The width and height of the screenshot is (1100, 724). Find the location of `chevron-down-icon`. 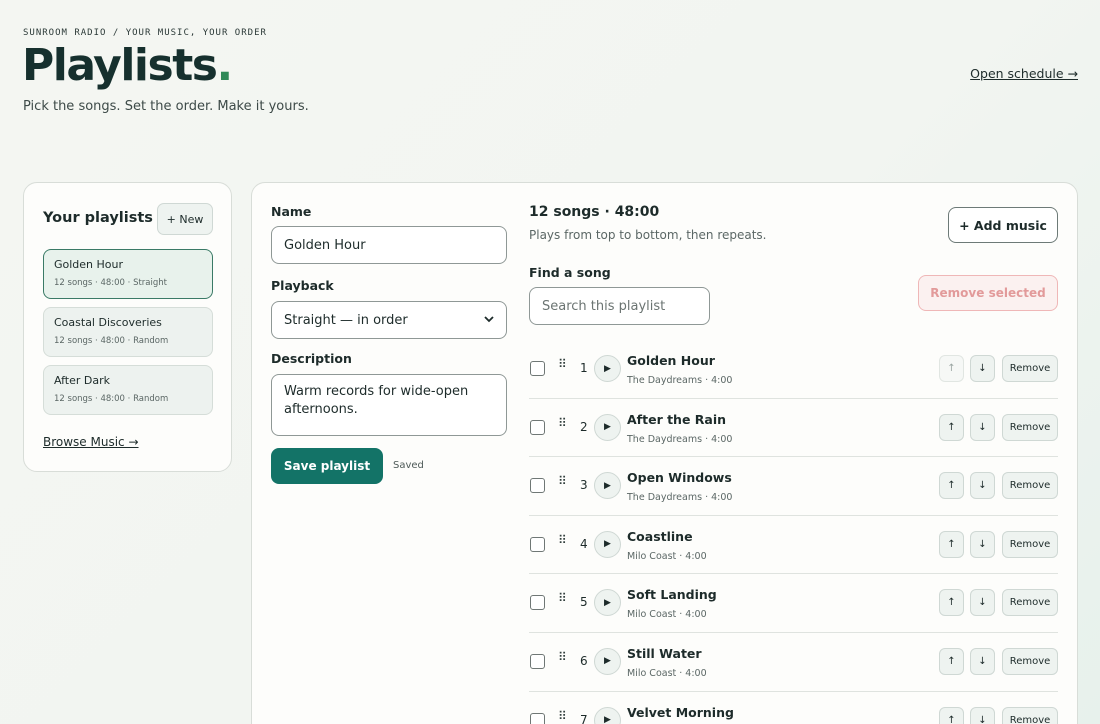

chevron-down-icon is located at coordinates (489, 320).